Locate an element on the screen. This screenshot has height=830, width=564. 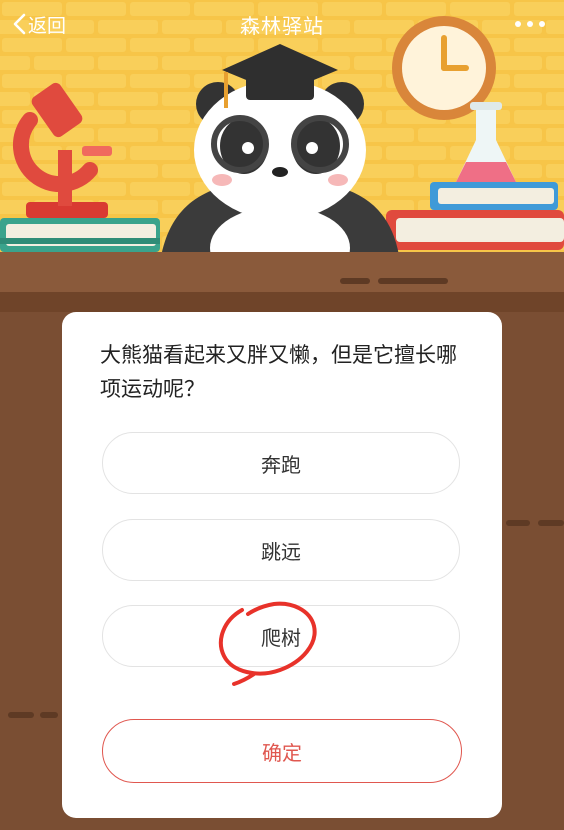
option-label: 跳远 is located at coordinates (281, 551).